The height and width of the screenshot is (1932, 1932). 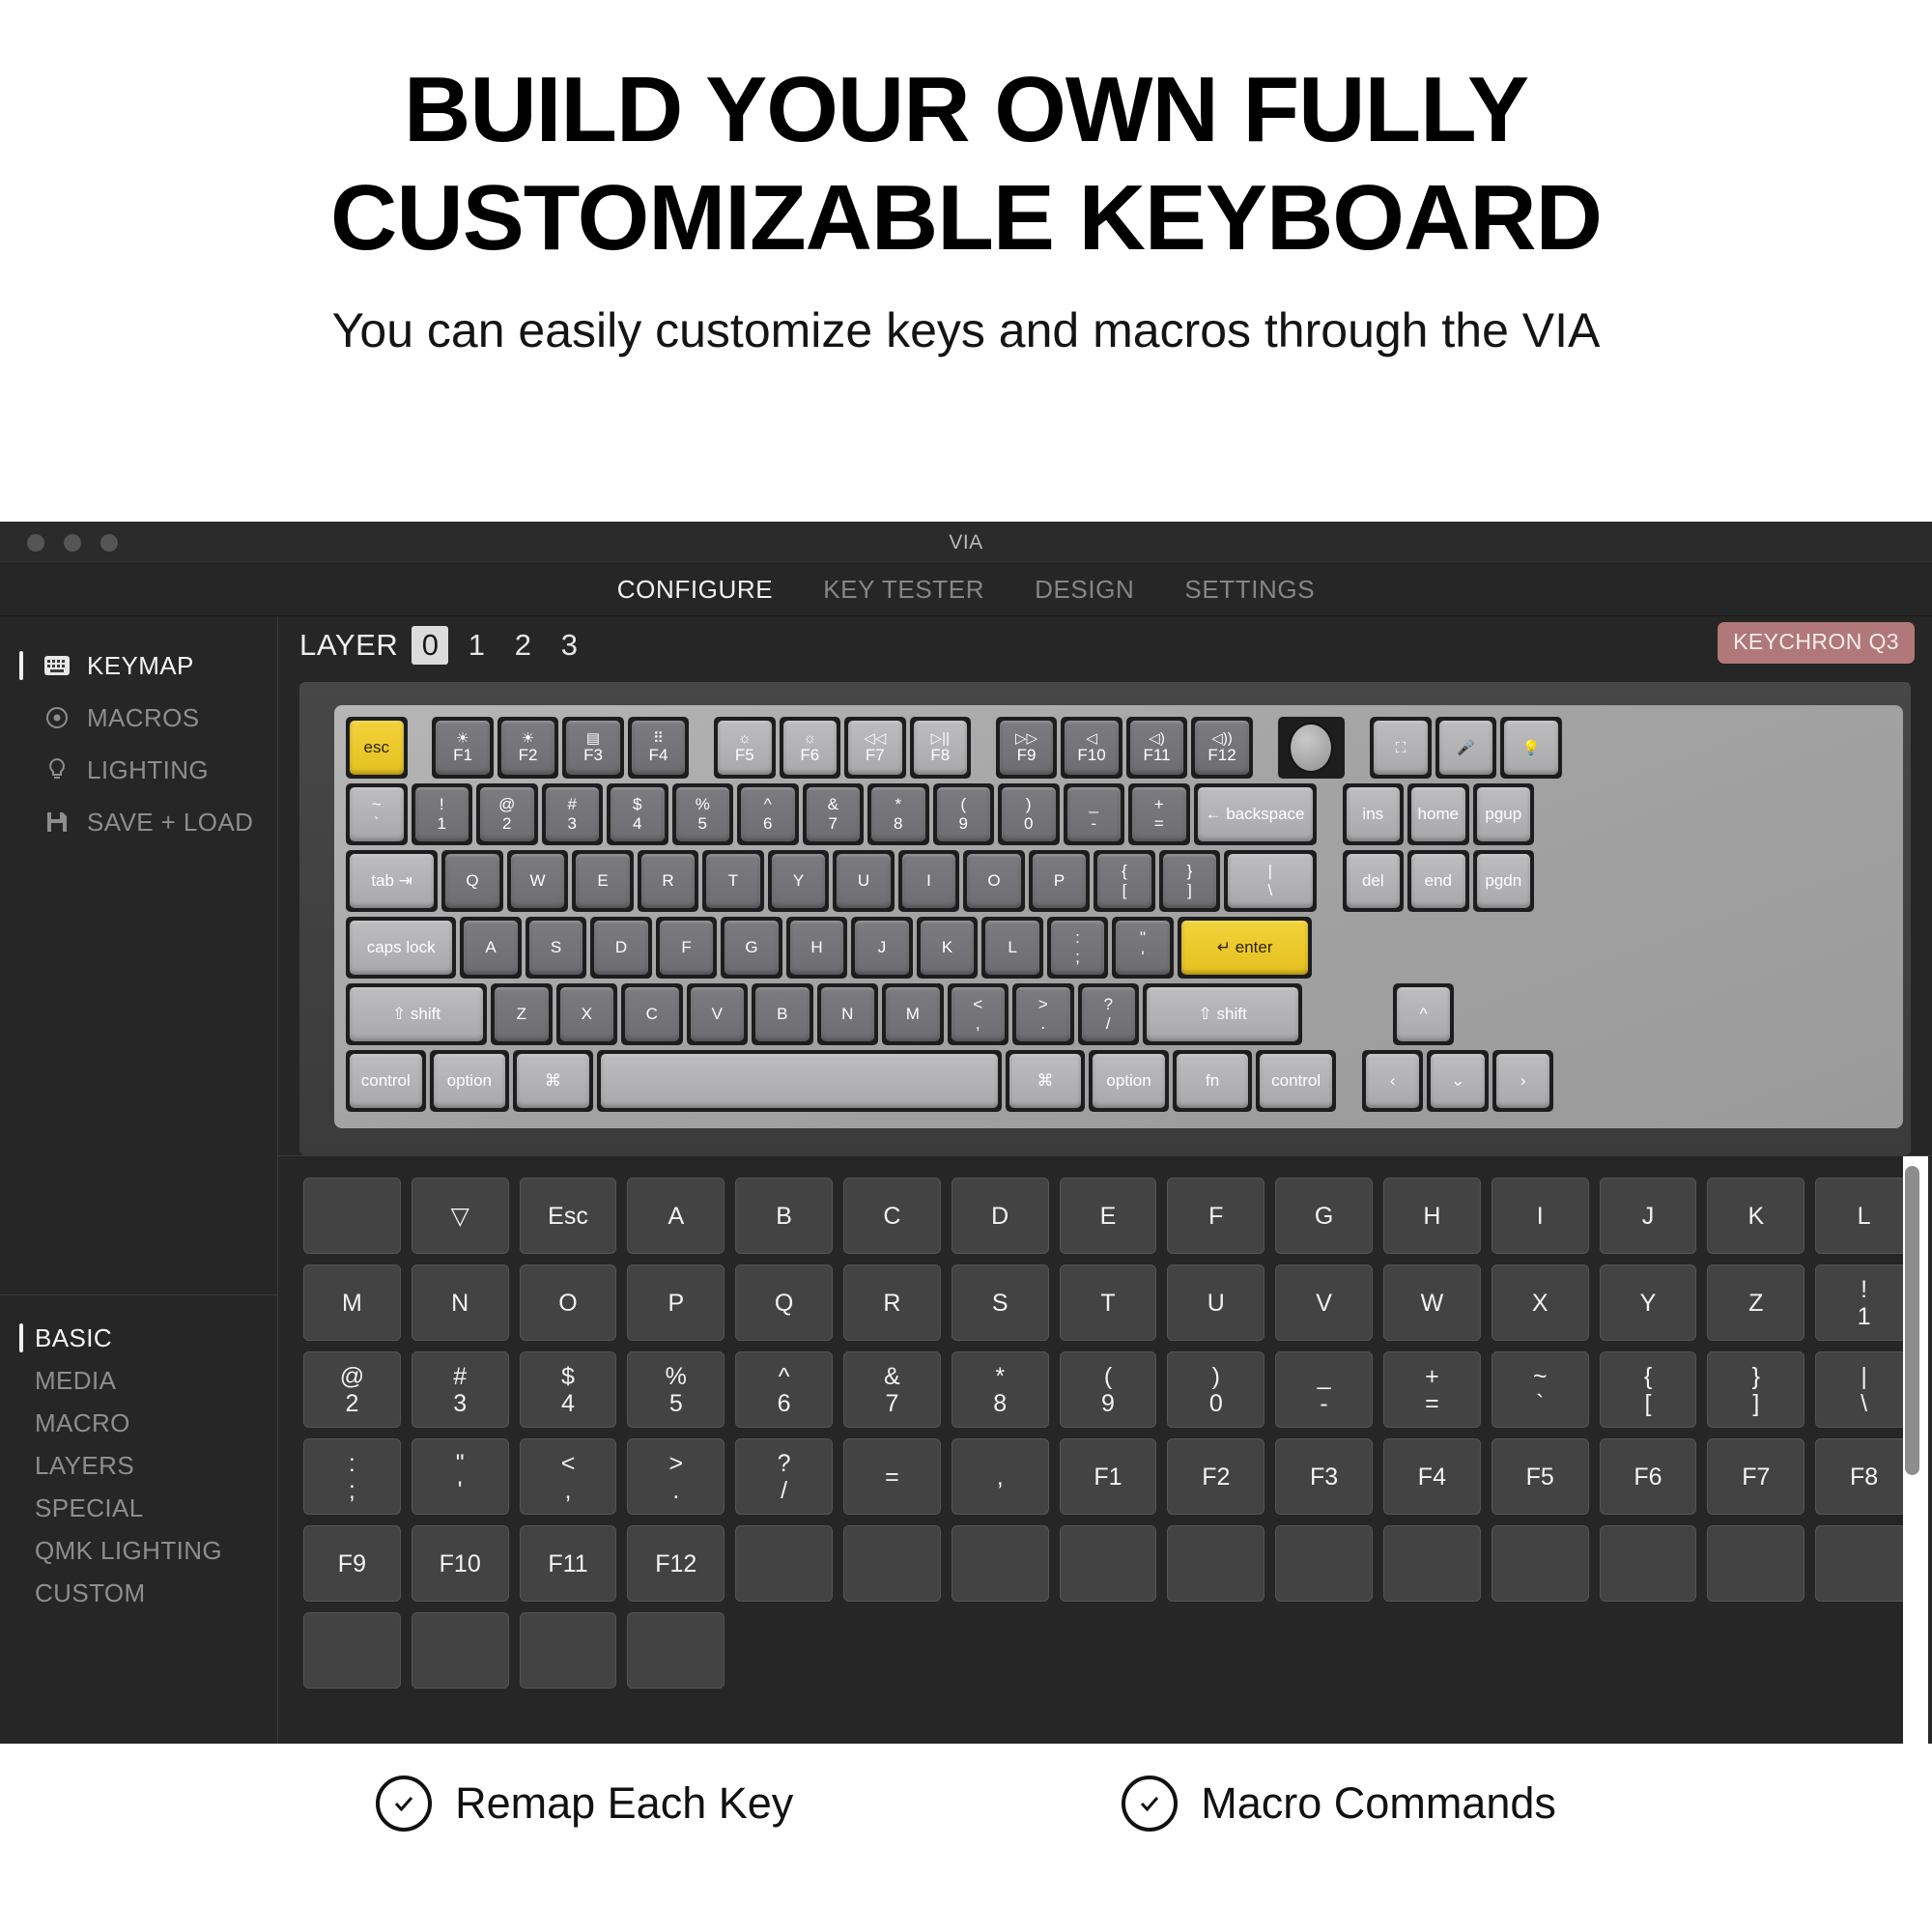 What do you see at coordinates (138, 1380) in the screenshot?
I see `sidebar-category-media: MEDIA` at bounding box center [138, 1380].